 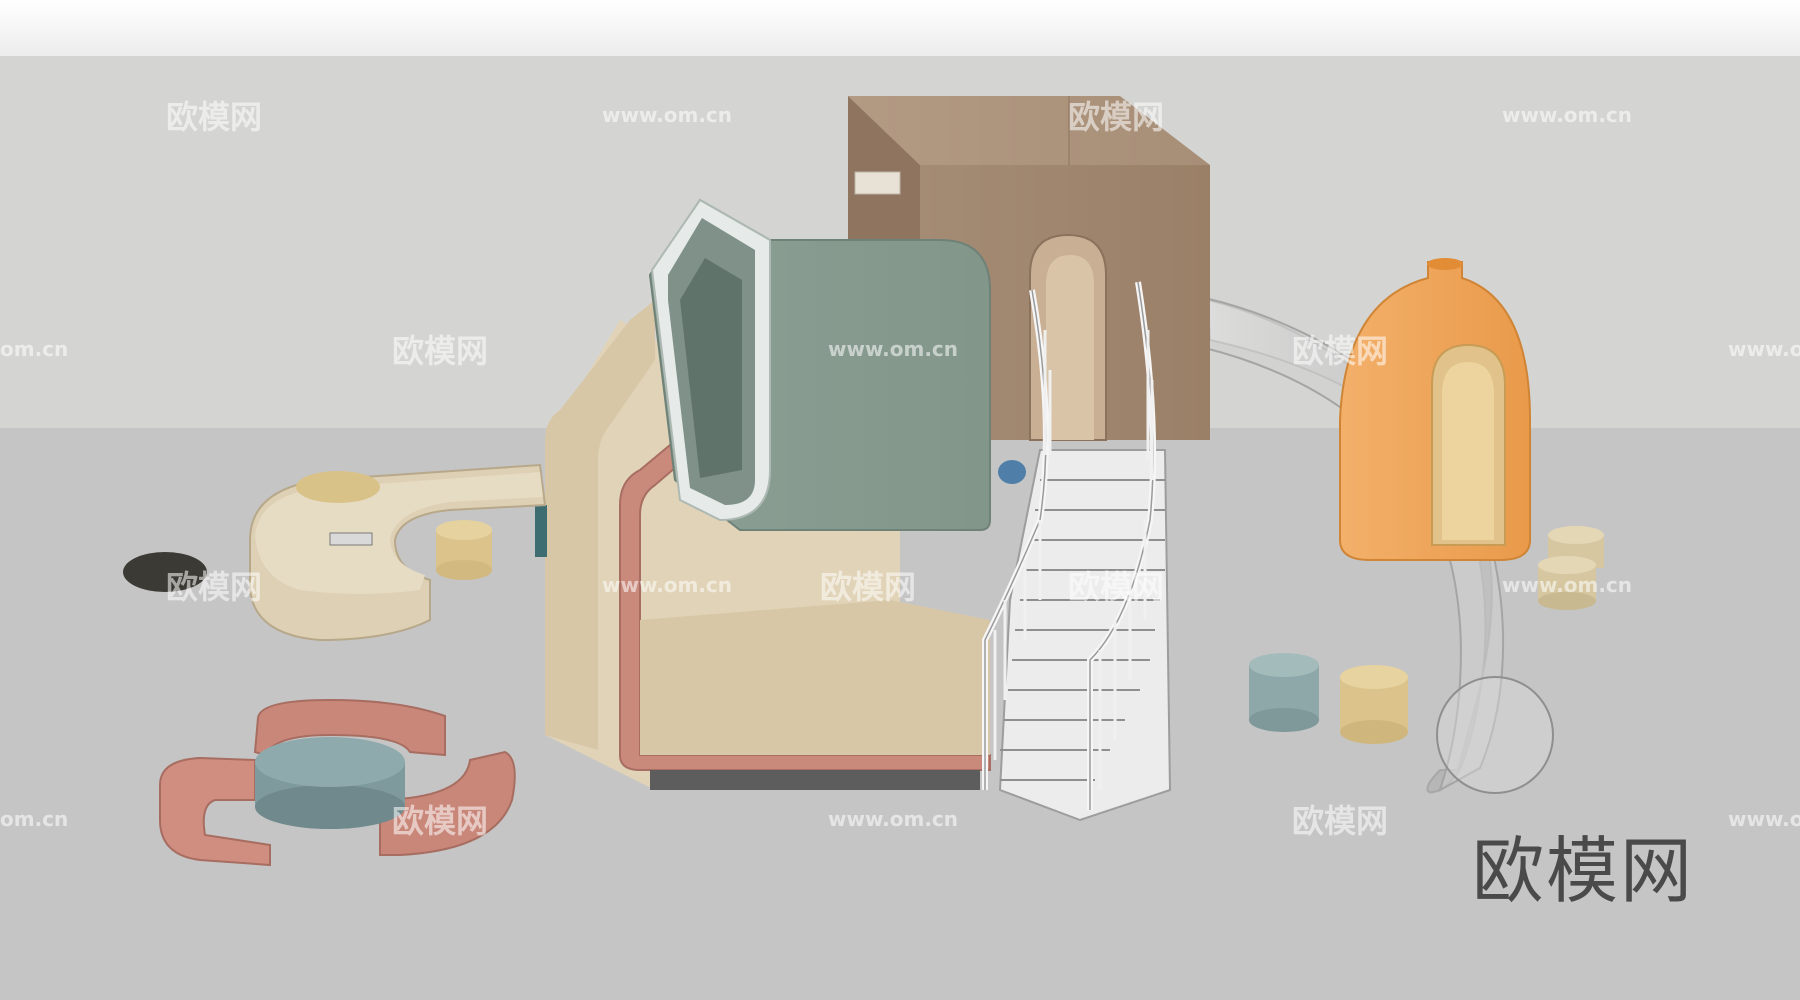 I want to click on orange-vase-neck, so click(x=1445, y=264).